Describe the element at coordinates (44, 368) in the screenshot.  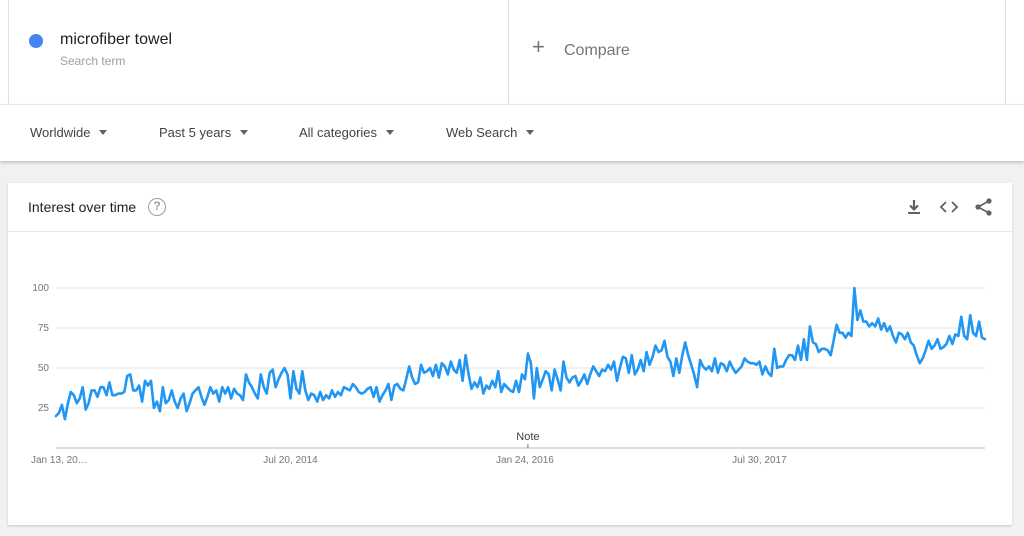
I see `y-tick-label: 50` at that location.